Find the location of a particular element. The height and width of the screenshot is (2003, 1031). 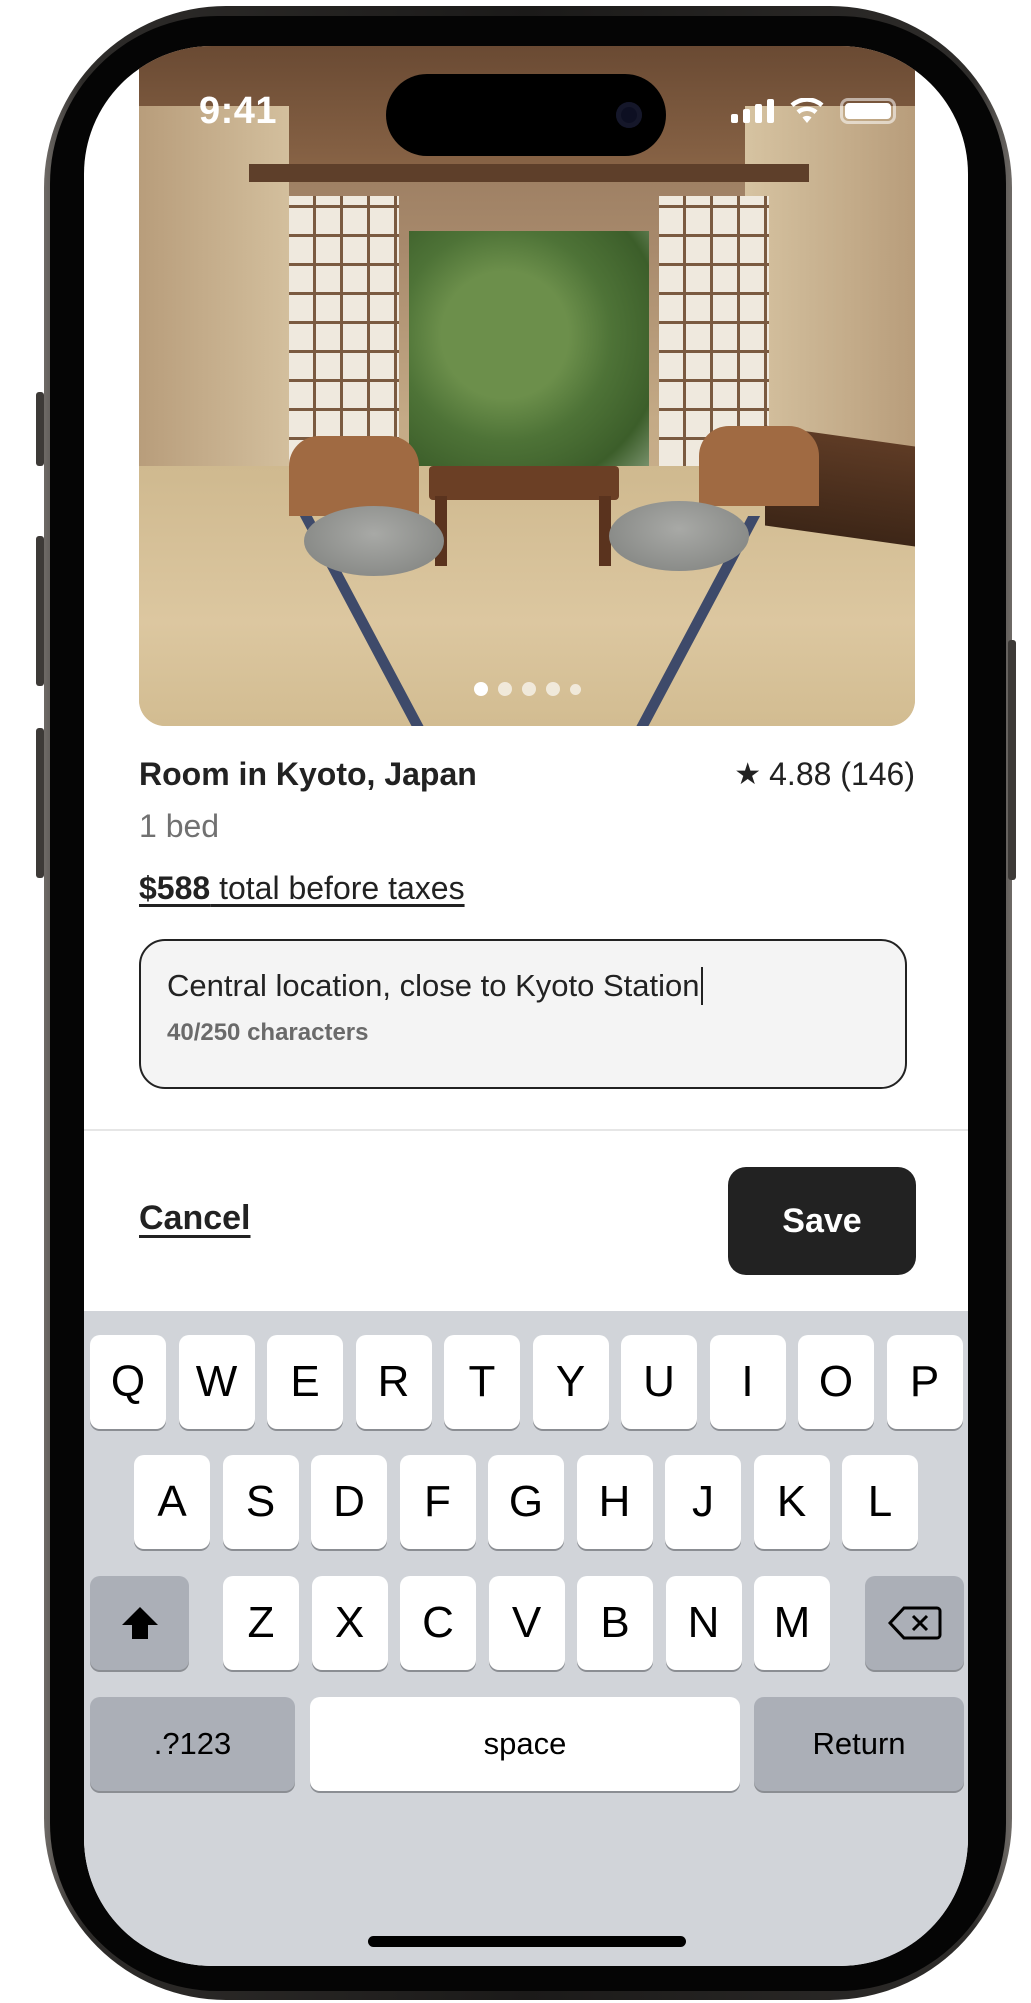

text-cursor is located at coordinates (702, 986).